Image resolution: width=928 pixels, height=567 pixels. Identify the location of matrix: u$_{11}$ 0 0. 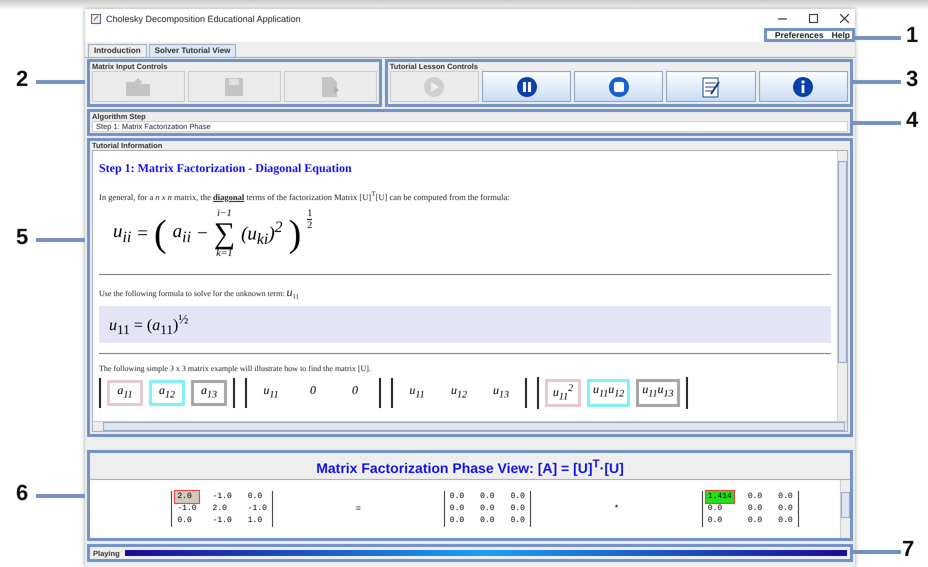
(313, 393).